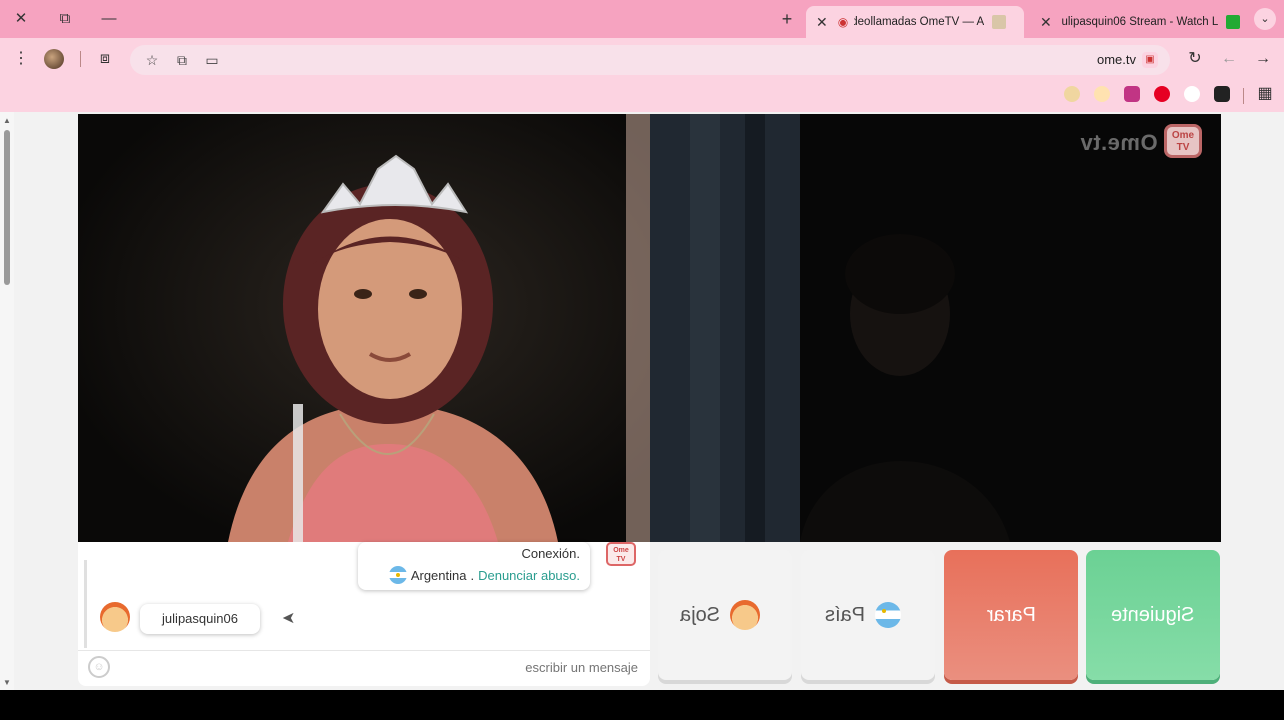 This screenshot has height=720, width=1284. What do you see at coordinates (21, 19) in the screenshot?
I see `close-window-icon: ✕` at bounding box center [21, 19].